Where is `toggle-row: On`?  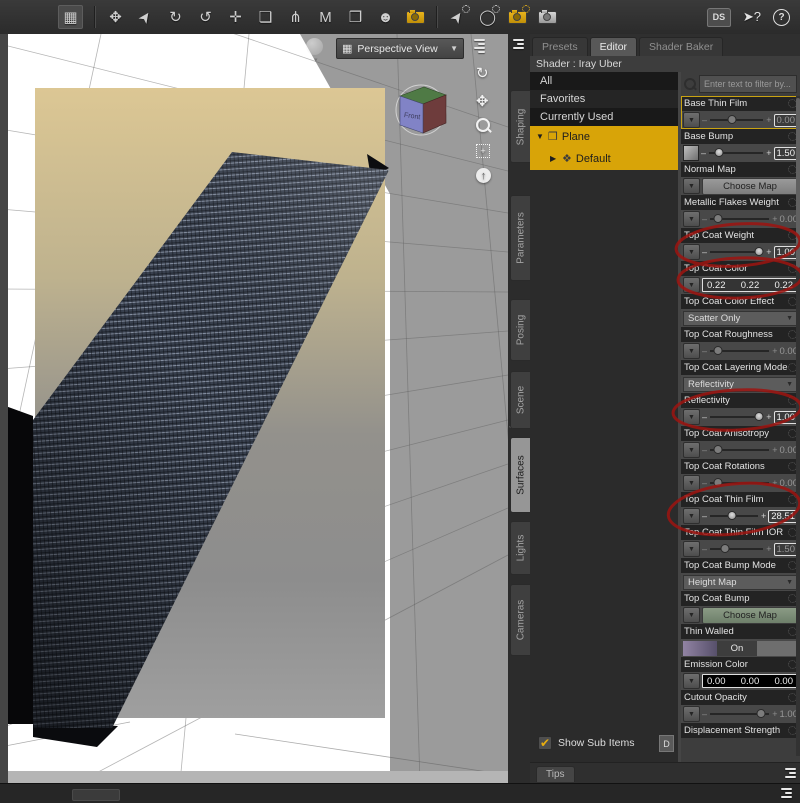 toggle-row: On is located at coordinates (740, 648).